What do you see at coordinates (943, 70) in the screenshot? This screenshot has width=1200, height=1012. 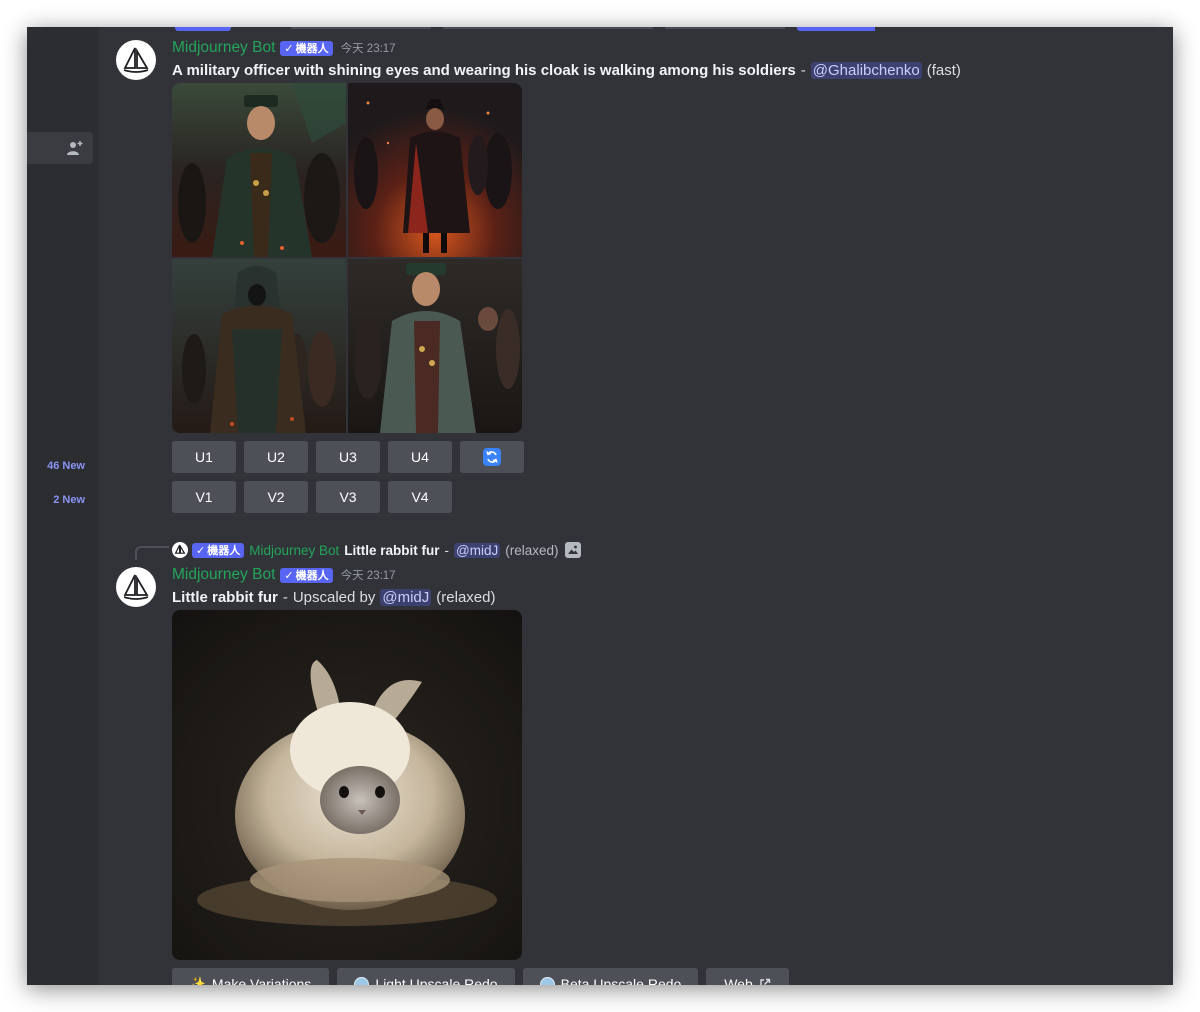 I see `mode-label: (fast)` at bounding box center [943, 70].